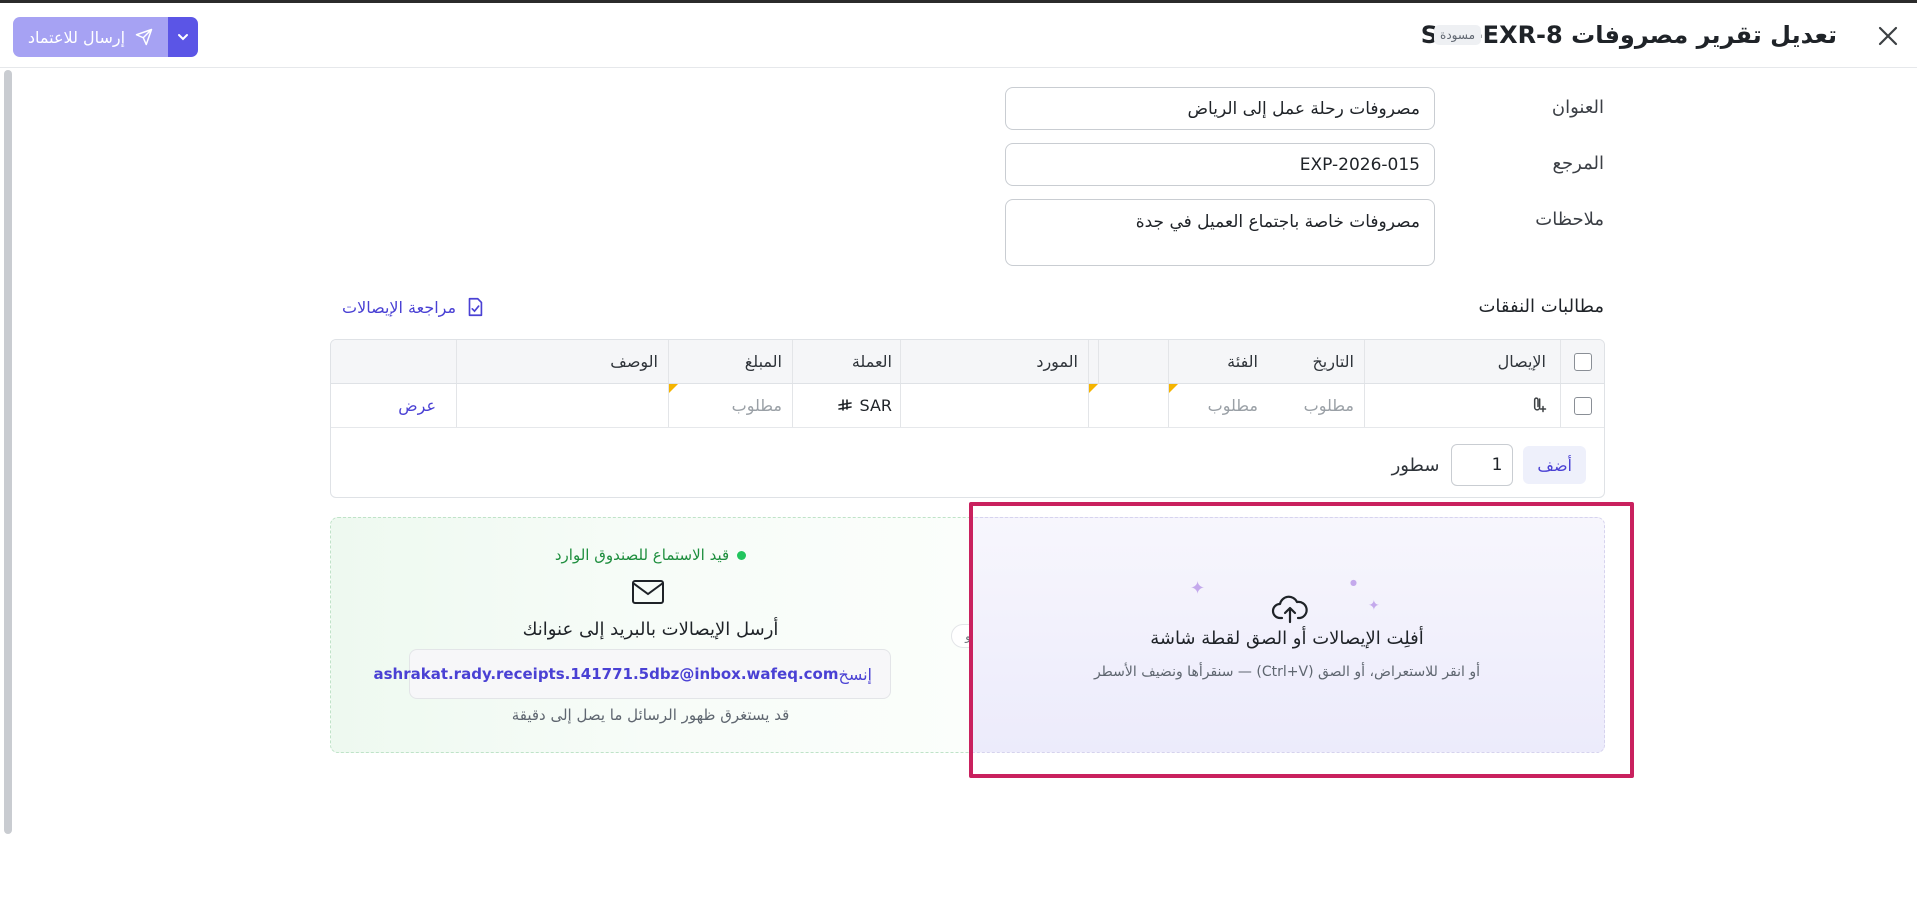  What do you see at coordinates (562, 361) in the screenshot?
I see `col-description: الوصف` at bounding box center [562, 361].